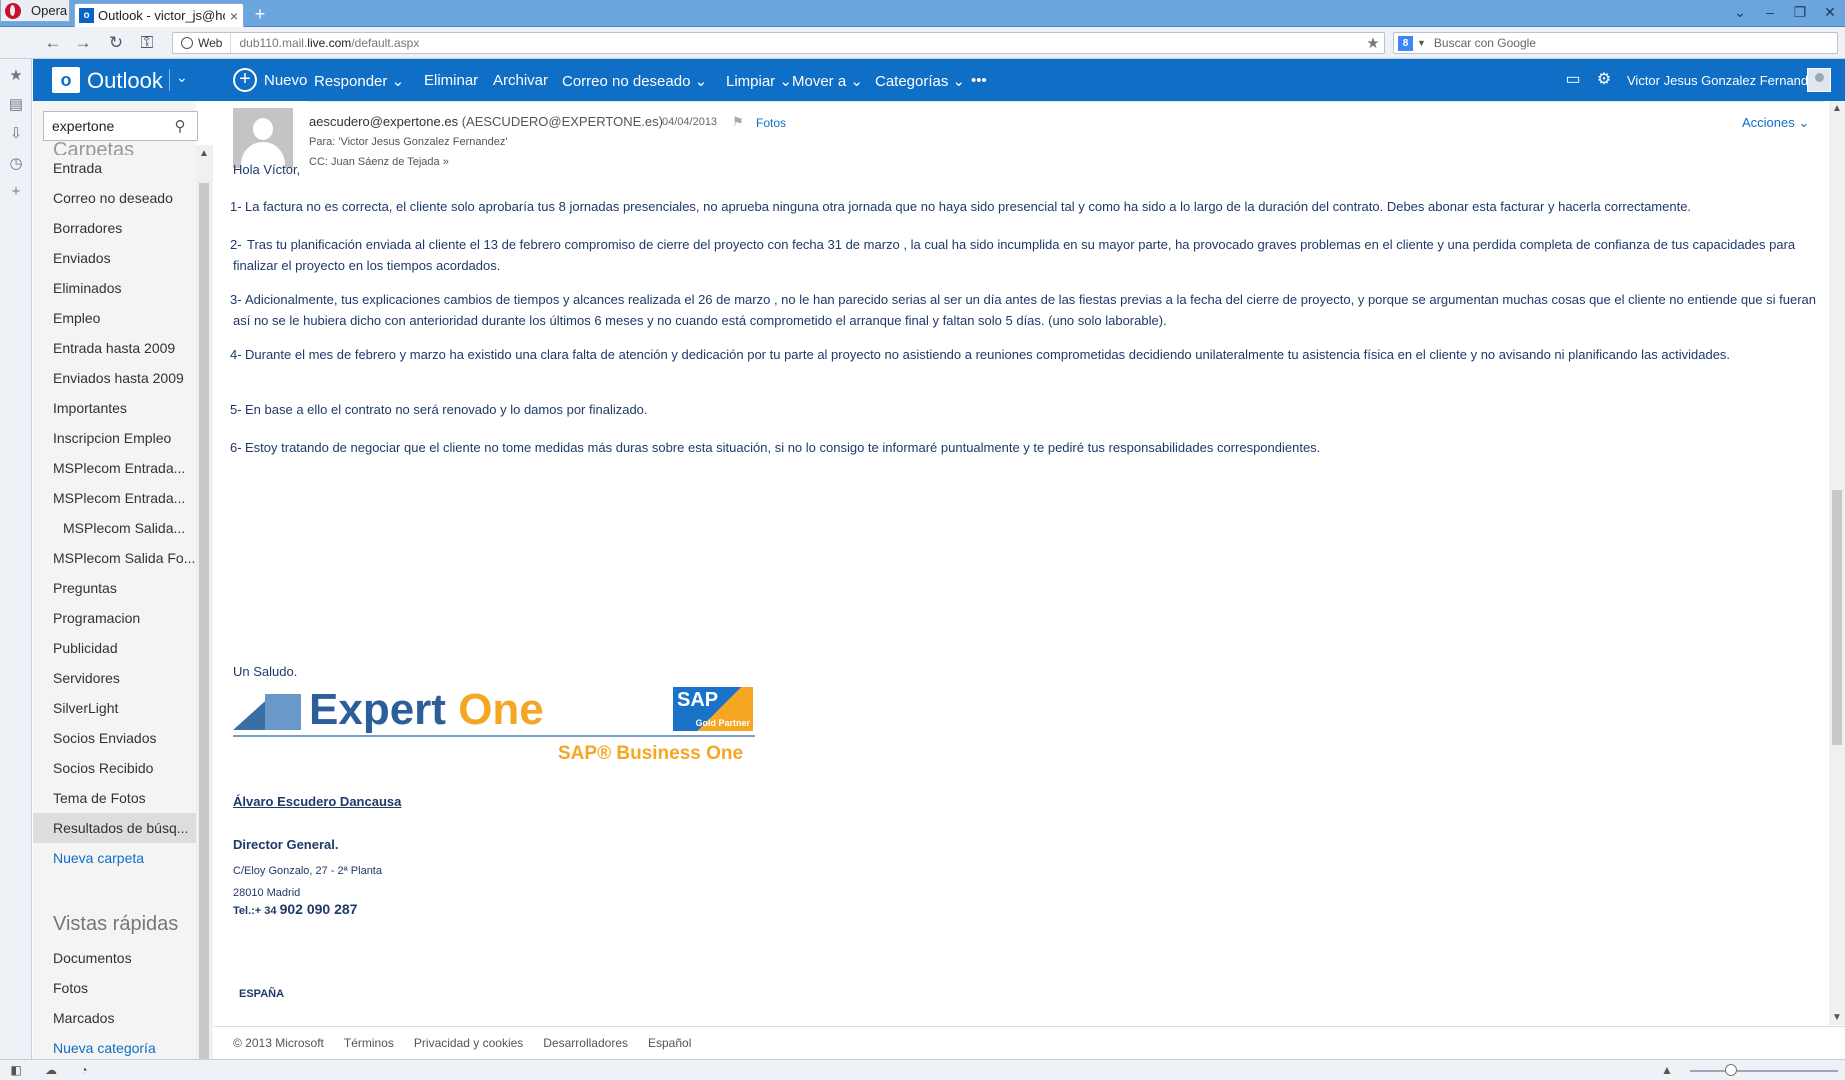 The image size is (1845, 1080). Describe the element at coordinates (114, 408) in the screenshot. I see `folder-item-importantes: Importantes` at that location.